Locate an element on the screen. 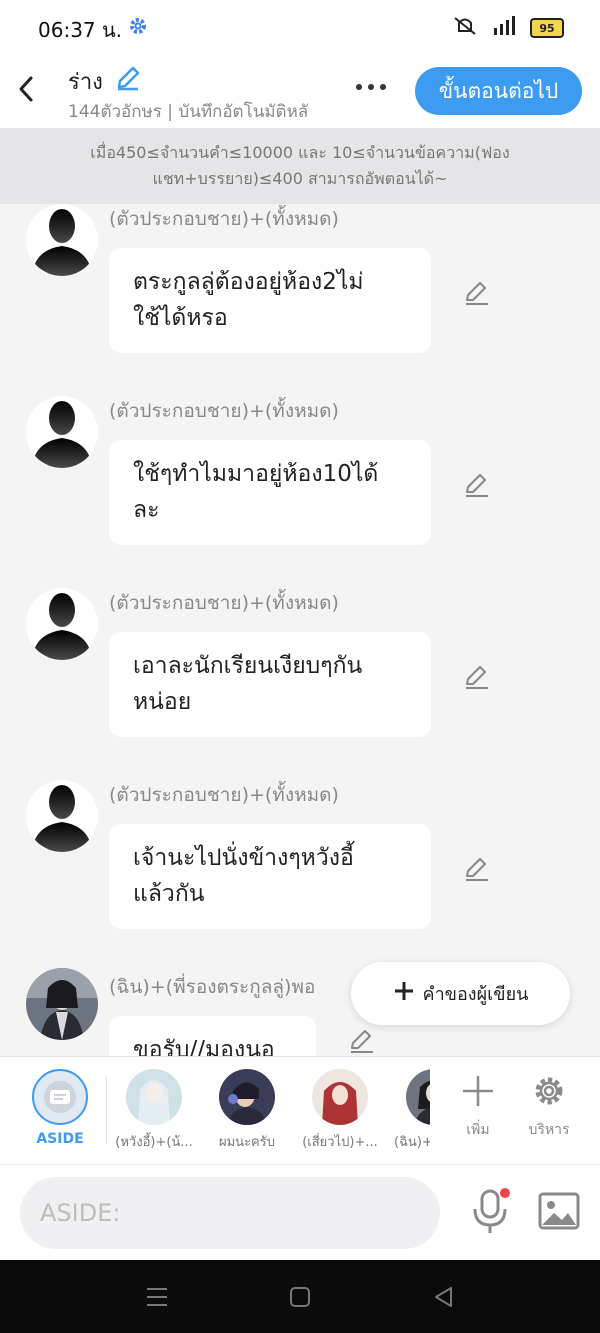 The image size is (600, 1333). message-input is located at coordinates (230, 1213).